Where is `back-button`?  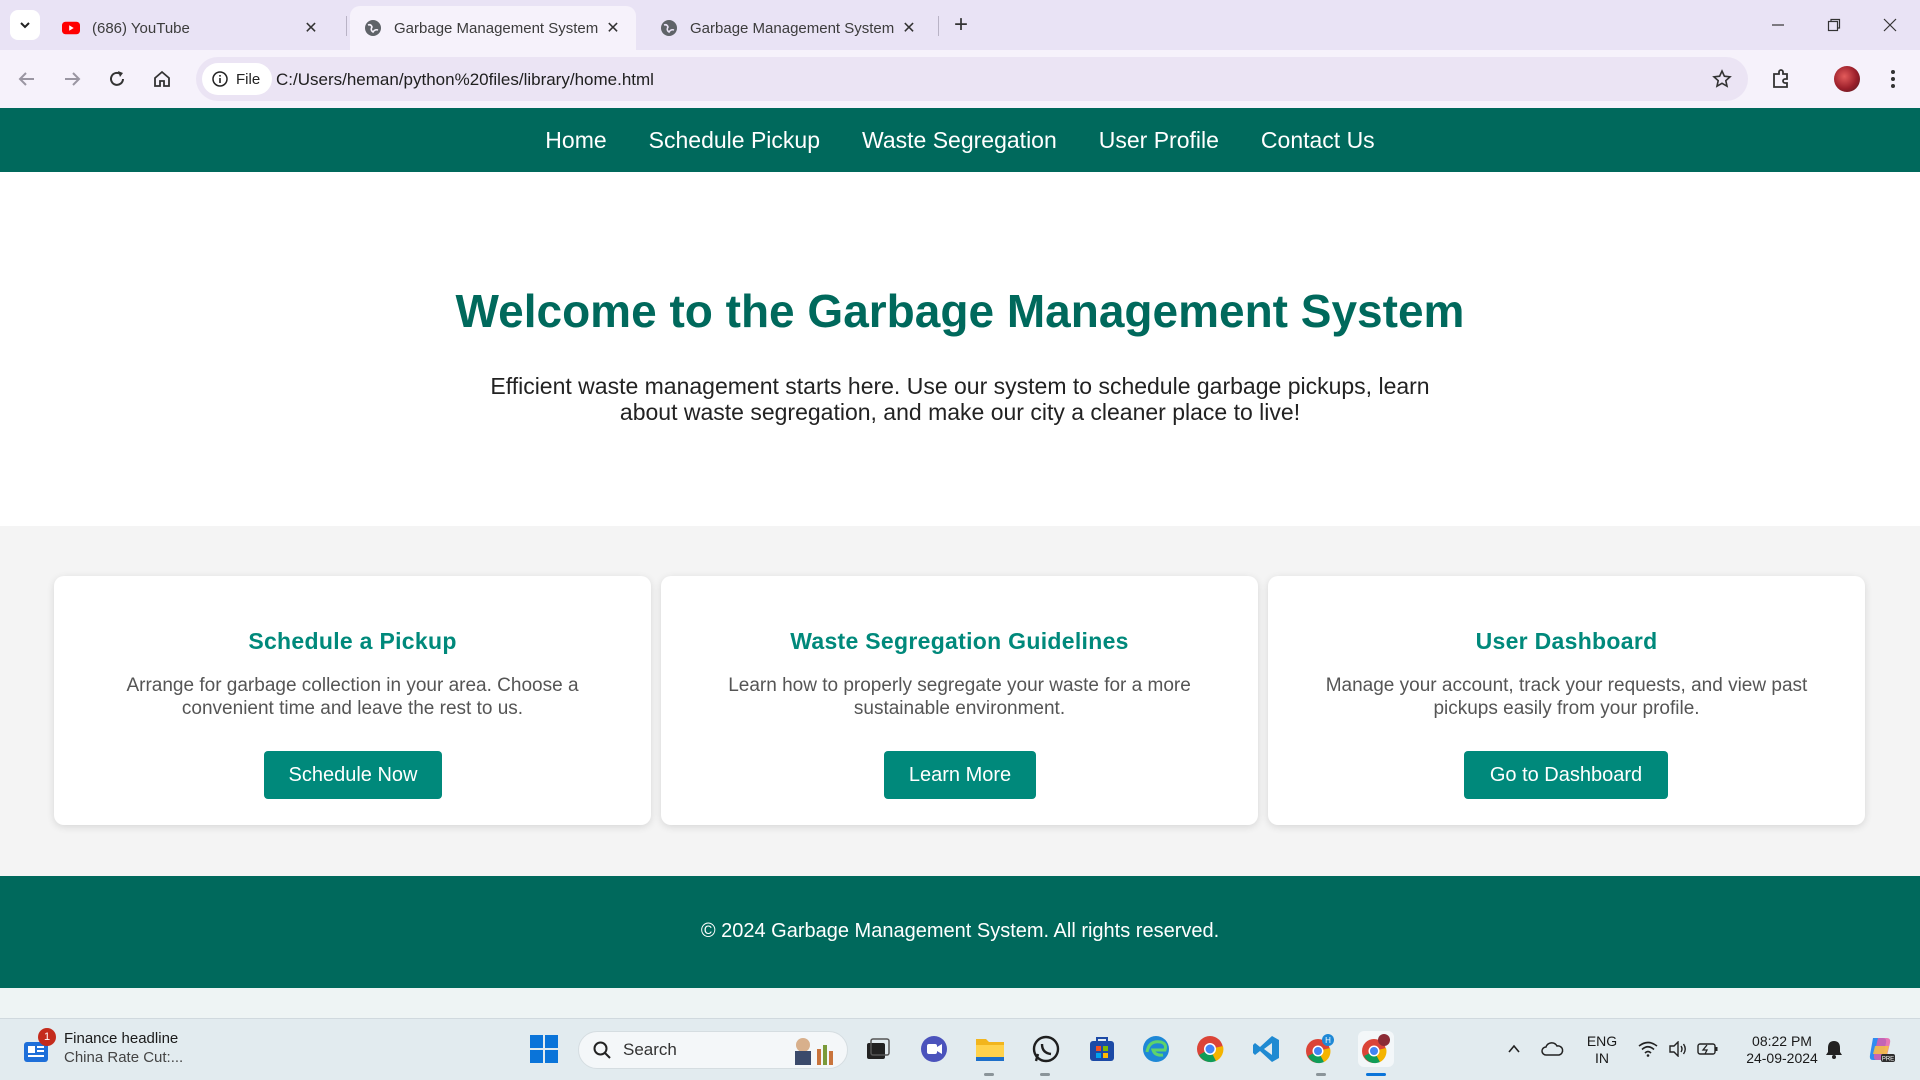
back-button is located at coordinates (27, 79).